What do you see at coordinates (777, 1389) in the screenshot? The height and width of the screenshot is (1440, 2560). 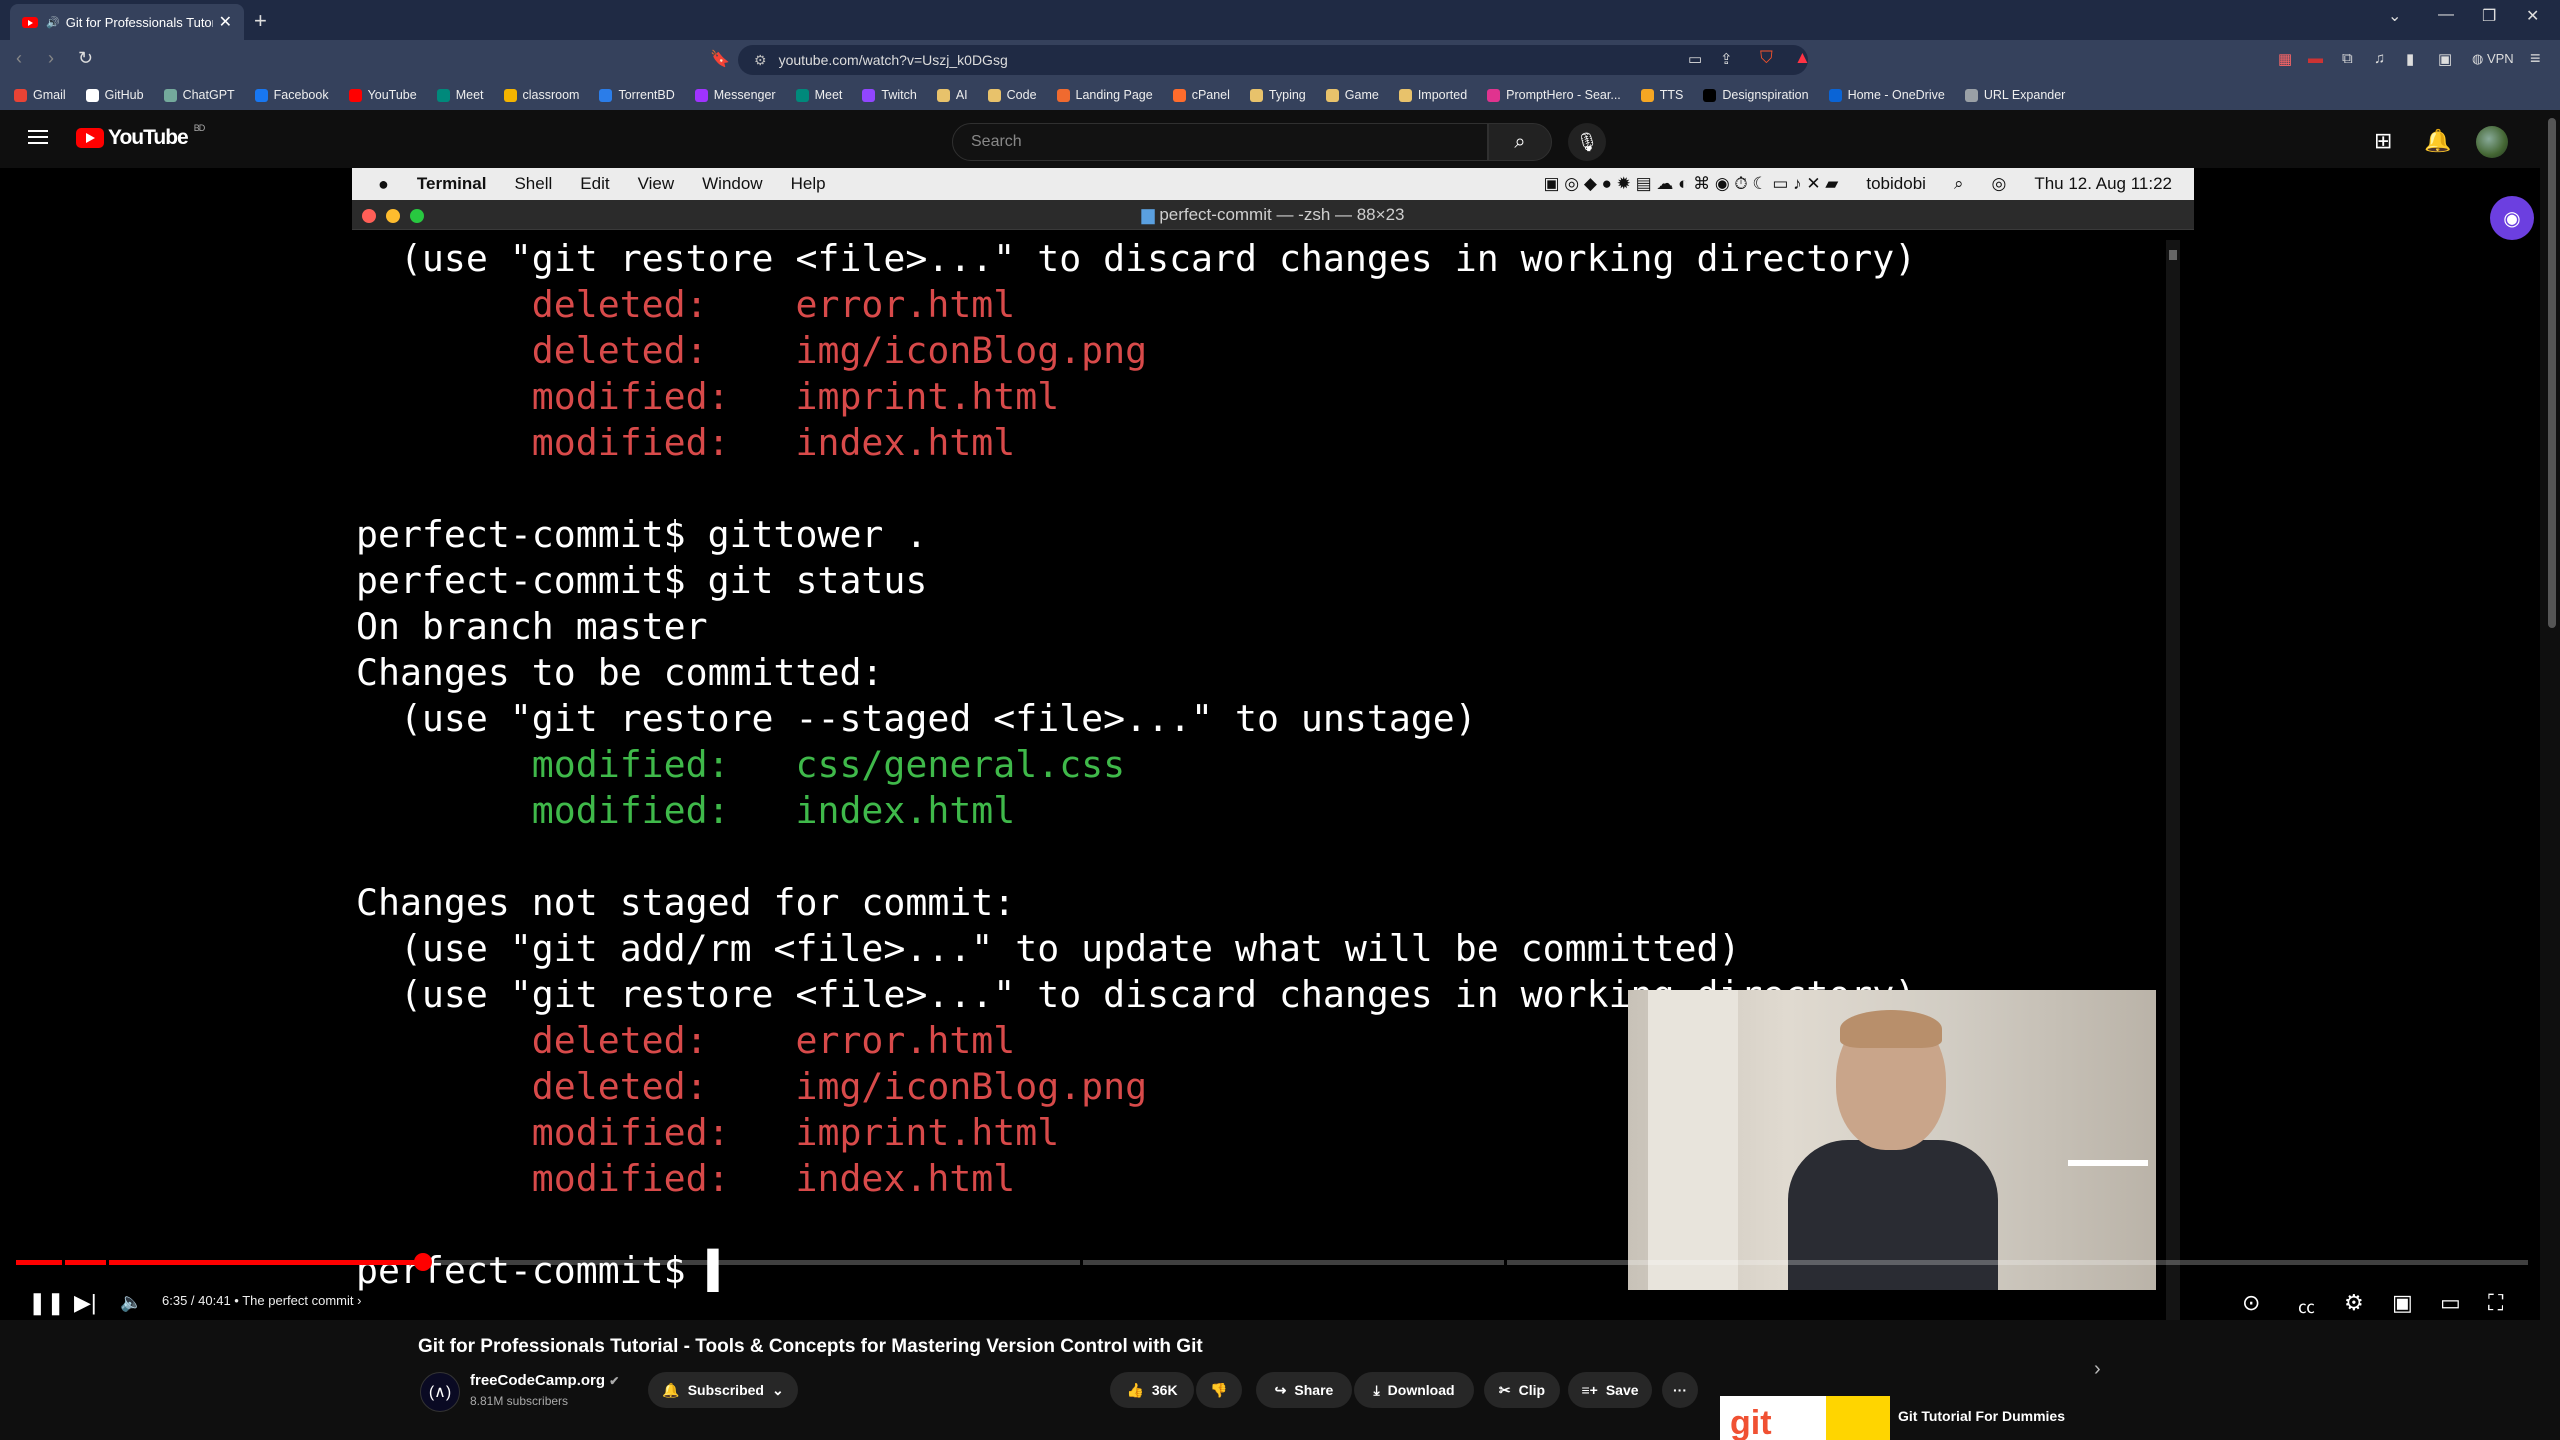 I see `chevron-down-icon: ⌄` at bounding box center [777, 1389].